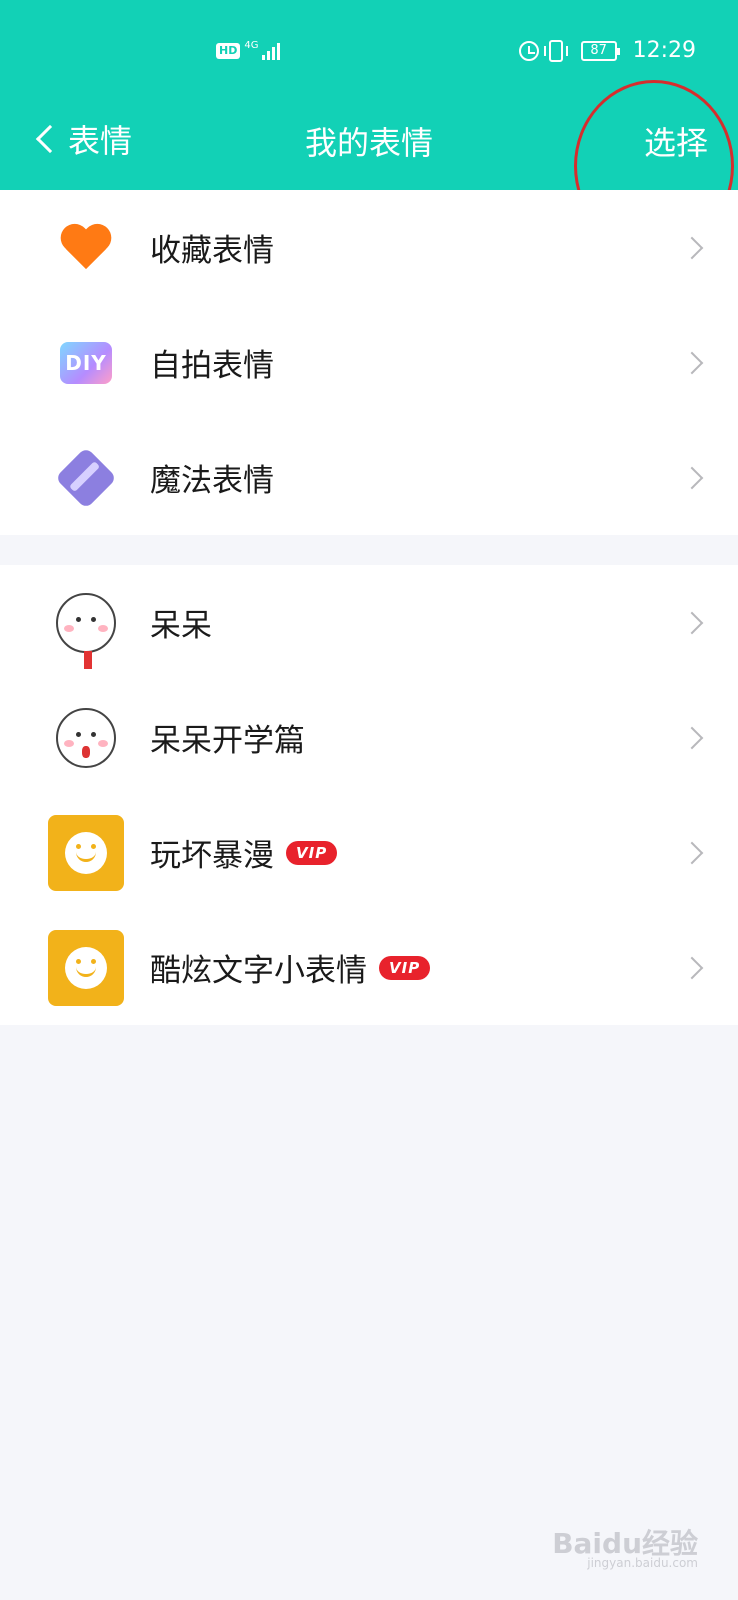  What do you see at coordinates (244, 852) in the screenshot?
I see `list-item-label: 玩坏暴漫 VIP` at bounding box center [244, 852].